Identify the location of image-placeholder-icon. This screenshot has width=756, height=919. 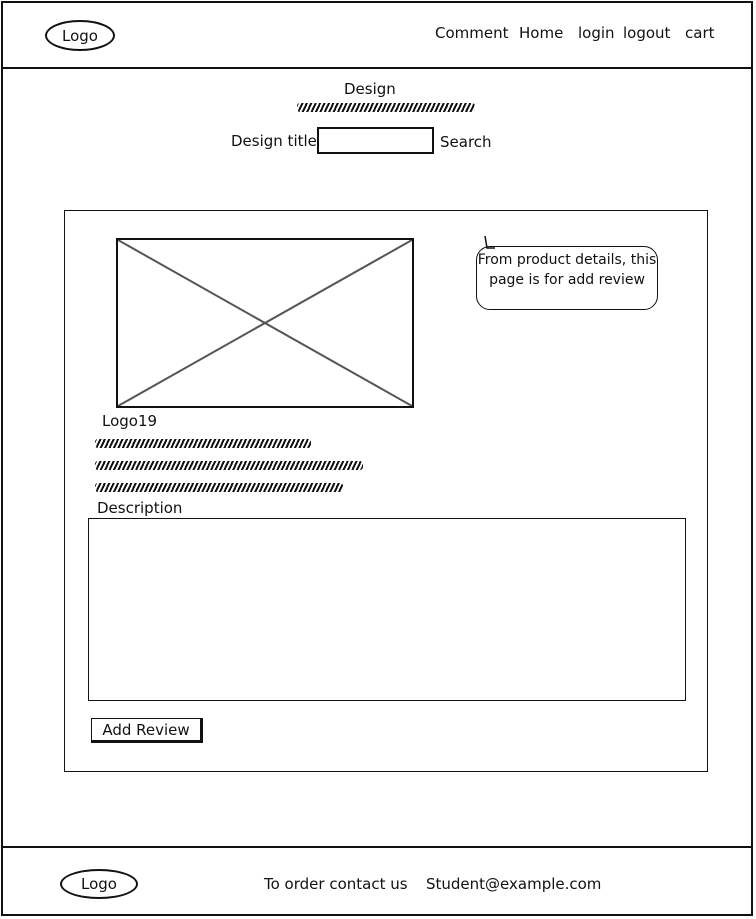
(265, 323).